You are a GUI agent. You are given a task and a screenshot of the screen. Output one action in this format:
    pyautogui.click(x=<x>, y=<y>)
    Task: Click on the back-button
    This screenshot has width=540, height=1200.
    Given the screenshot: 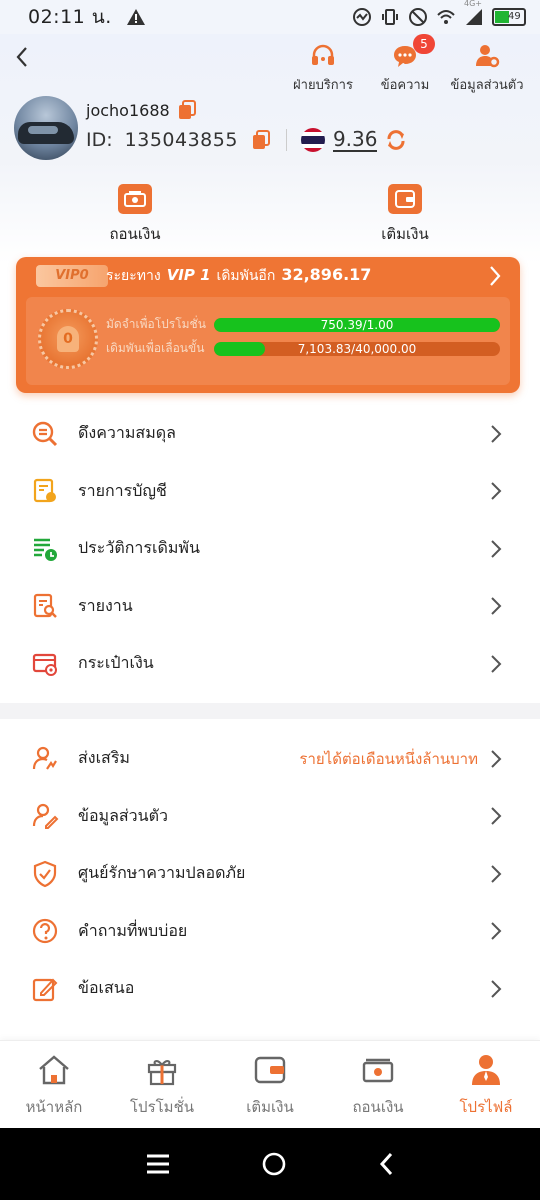 What is the action you would take?
    pyautogui.click(x=22, y=57)
    